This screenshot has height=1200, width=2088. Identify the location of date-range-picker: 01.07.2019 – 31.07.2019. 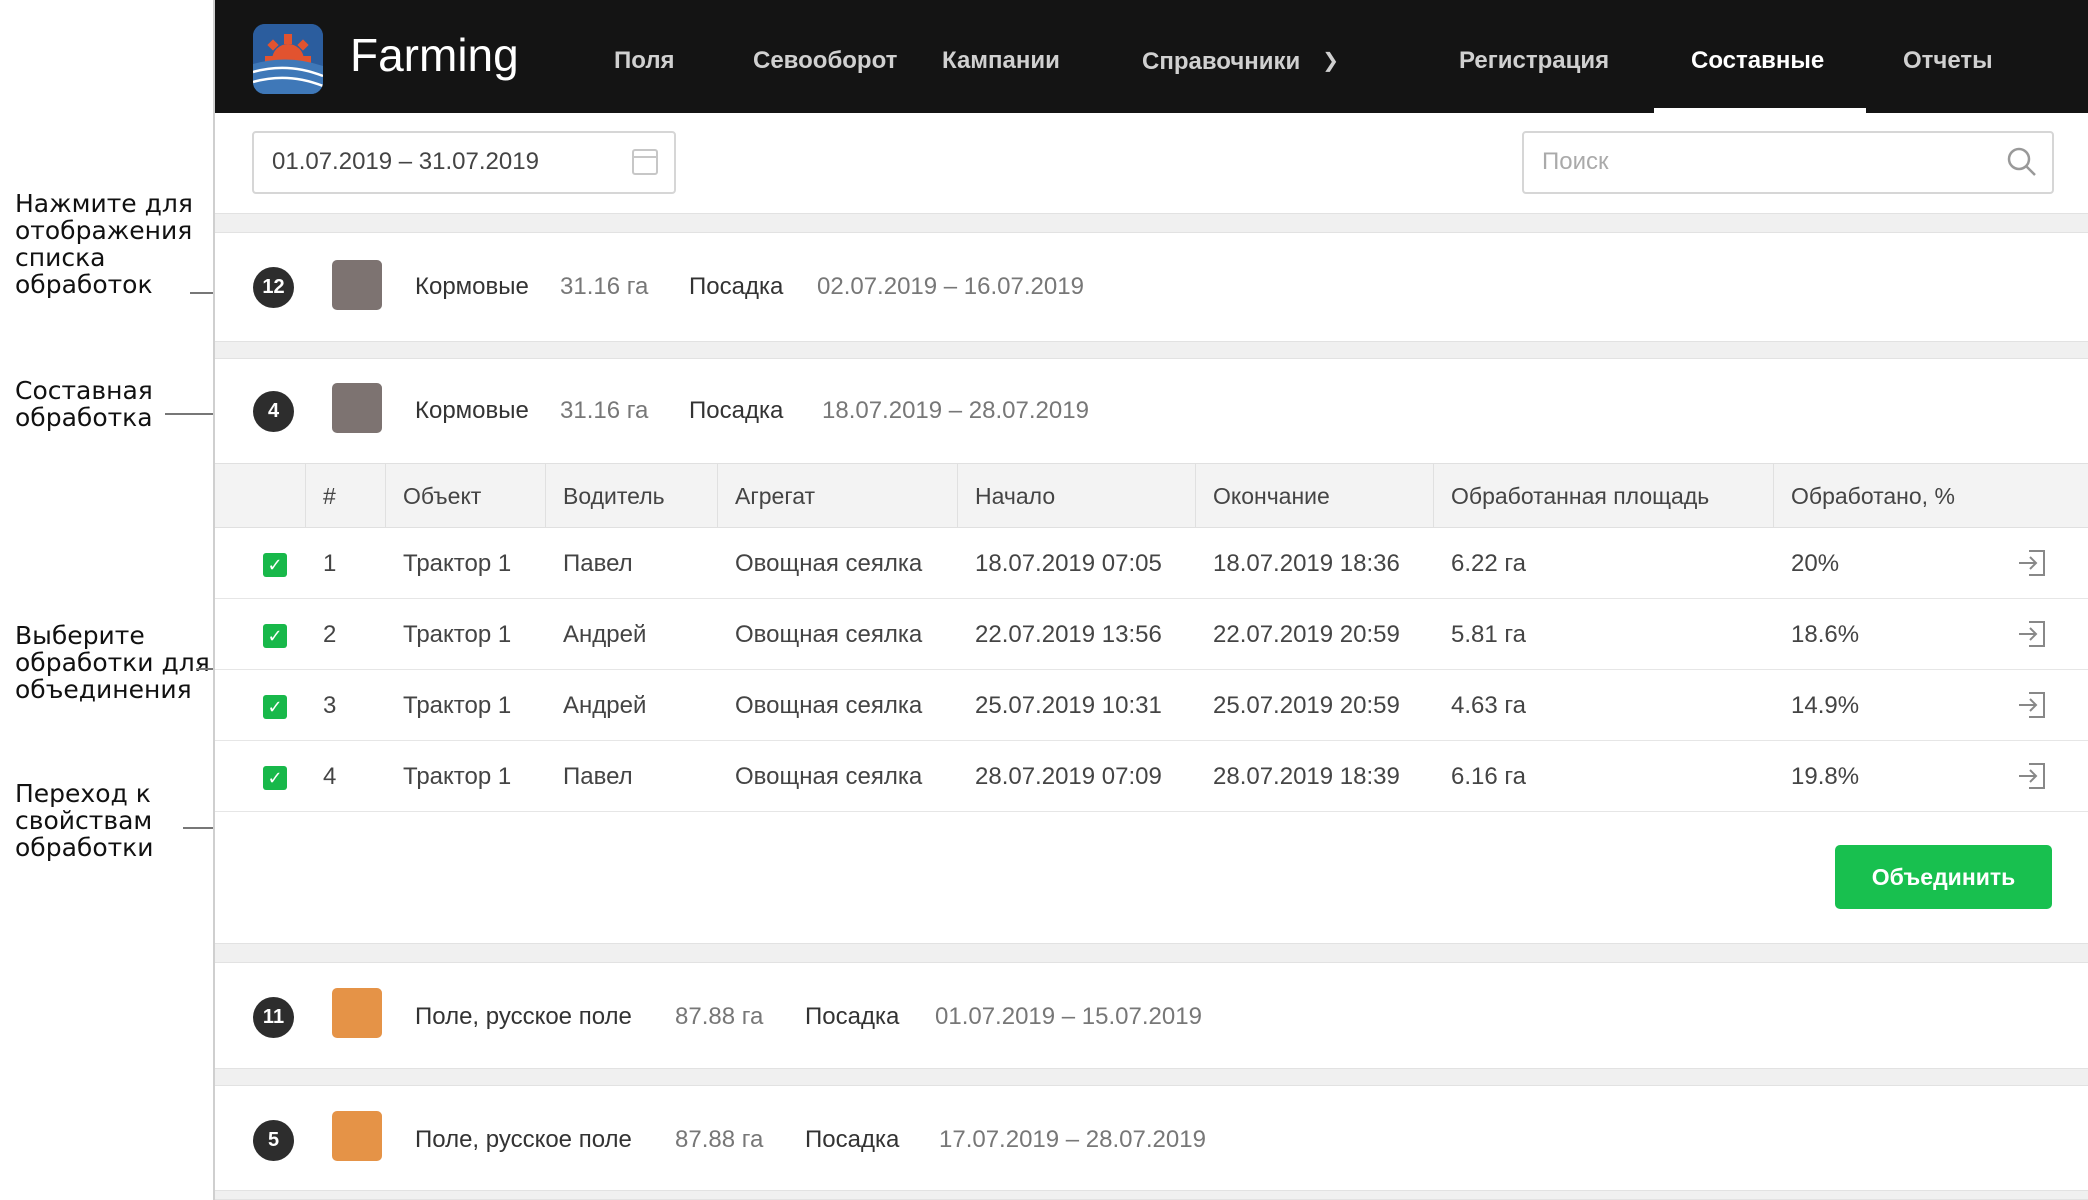
(464, 162).